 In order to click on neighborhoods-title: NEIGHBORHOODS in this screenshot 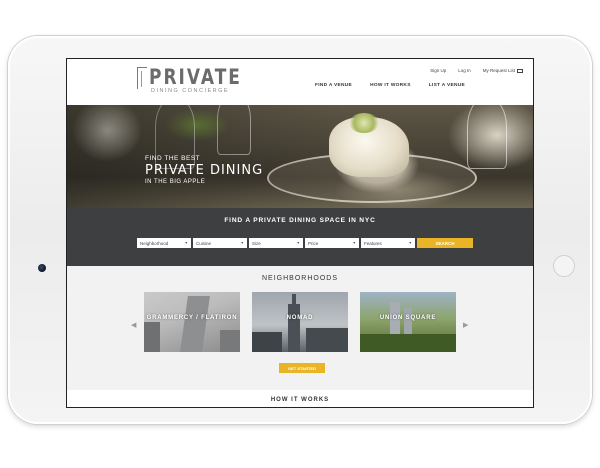, I will do `click(299, 278)`.